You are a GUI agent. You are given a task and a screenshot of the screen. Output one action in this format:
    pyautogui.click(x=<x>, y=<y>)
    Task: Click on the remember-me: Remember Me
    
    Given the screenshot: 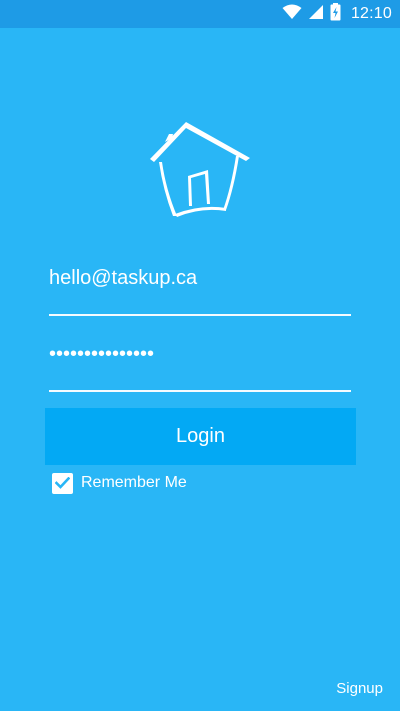 What is the action you would take?
    pyautogui.click(x=119, y=483)
    